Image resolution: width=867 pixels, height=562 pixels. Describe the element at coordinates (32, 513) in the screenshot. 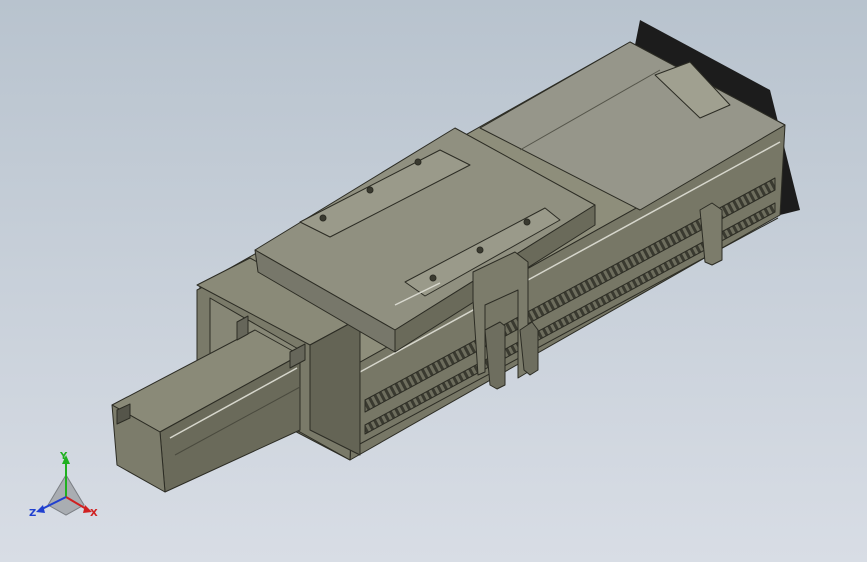

I see `triad-z-label: Z` at that location.